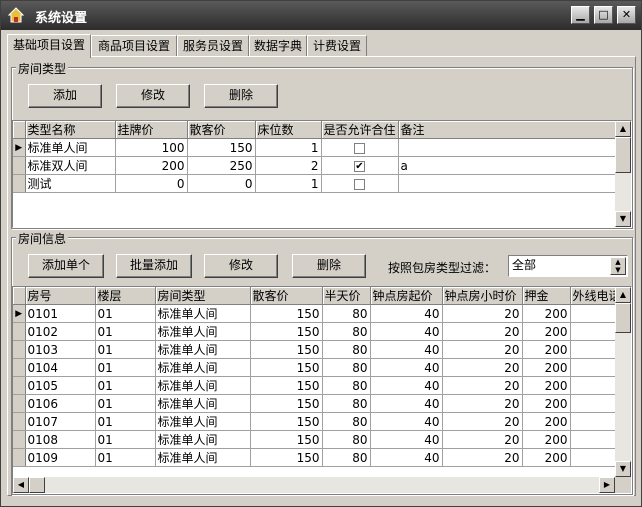 The image size is (642, 507). What do you see at coordinates (49, 46) in the screenshot?
I see `tab-basic-settings: 基础项目设置` at bounding box center [49, 46].